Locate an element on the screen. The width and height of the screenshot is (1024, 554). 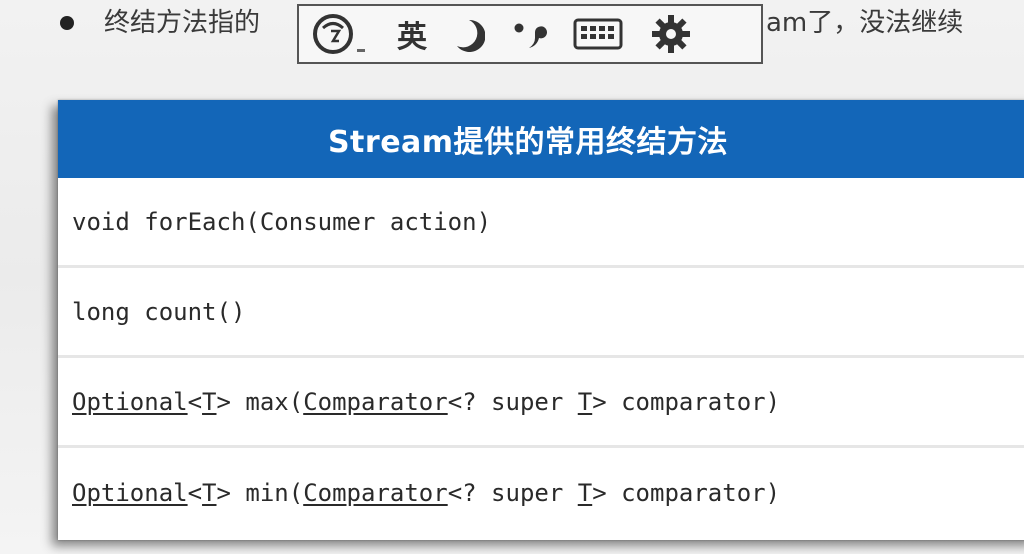
ime-toolbar: 英 is located at coordinates (530, 34).